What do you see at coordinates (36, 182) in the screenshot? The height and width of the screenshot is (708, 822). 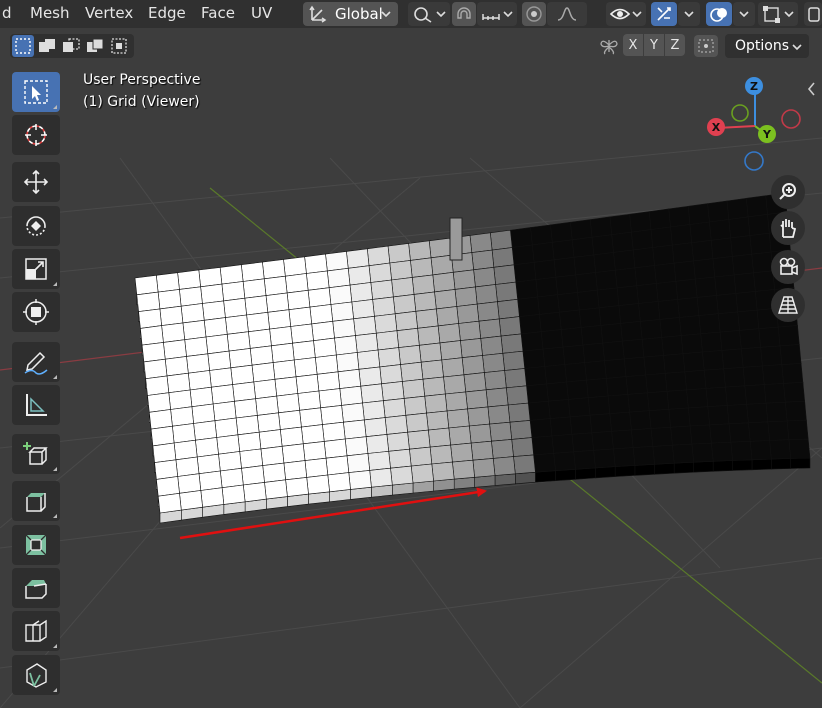 I see `move-tool` at bounding box center [36, 182].